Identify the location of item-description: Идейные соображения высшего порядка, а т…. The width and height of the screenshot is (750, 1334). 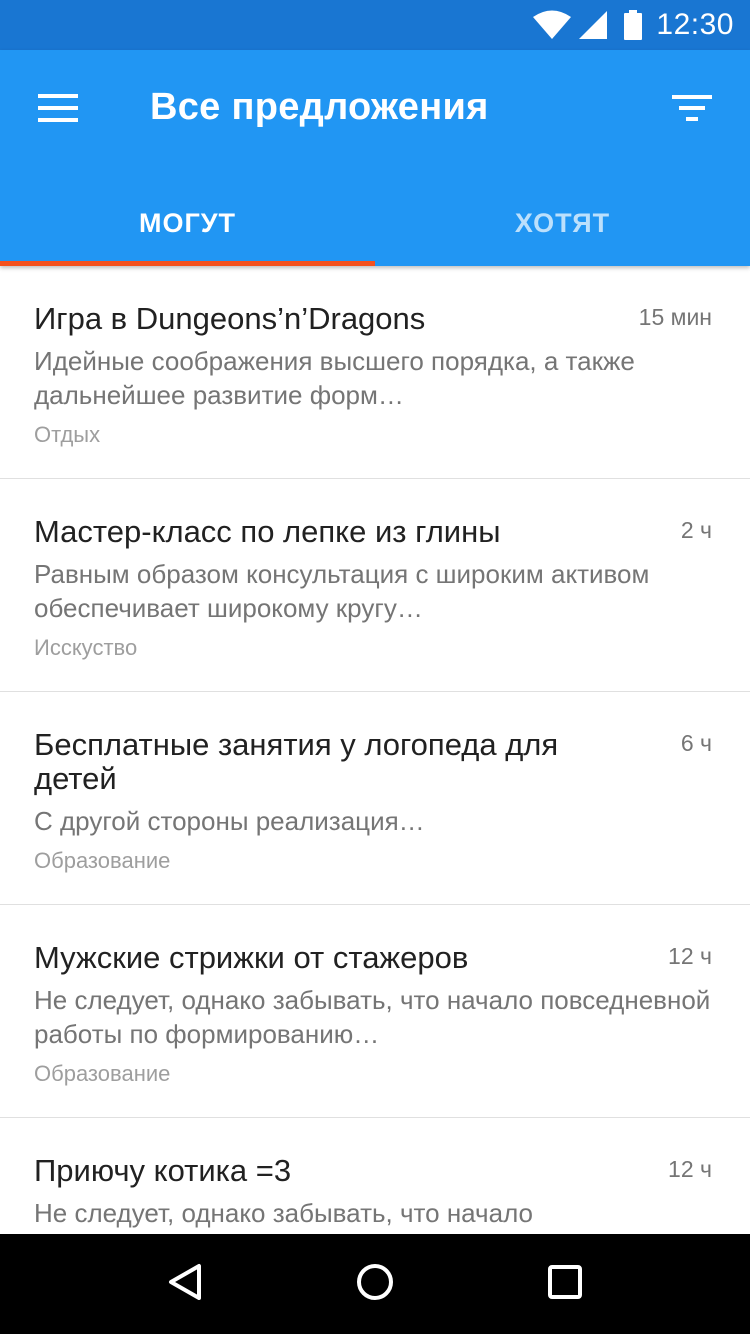
(334, 378).